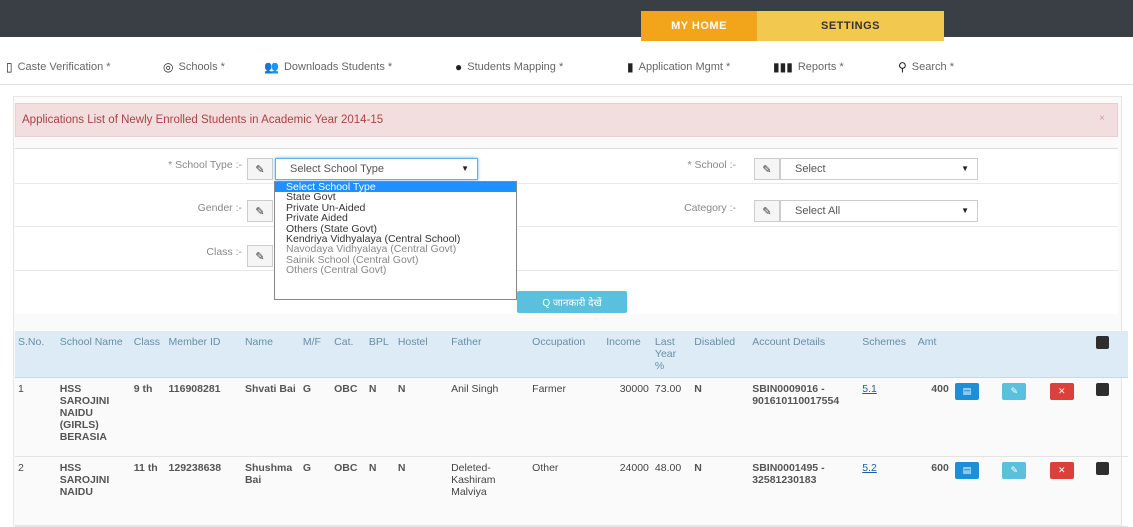 This screenshot has width=1133, height=527. What do you see at coordinates (395, 218) in the screenshot?
I see `dropdown-option: Private Aided` at bounding box center [395, 218].